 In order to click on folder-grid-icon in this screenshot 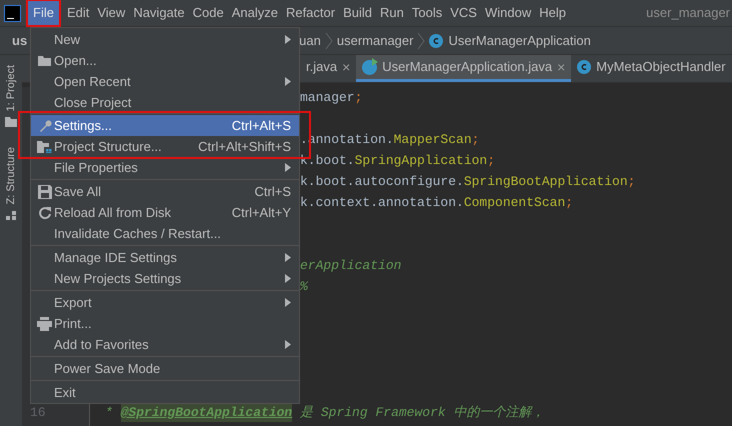, I will do `click(44, 146)`.